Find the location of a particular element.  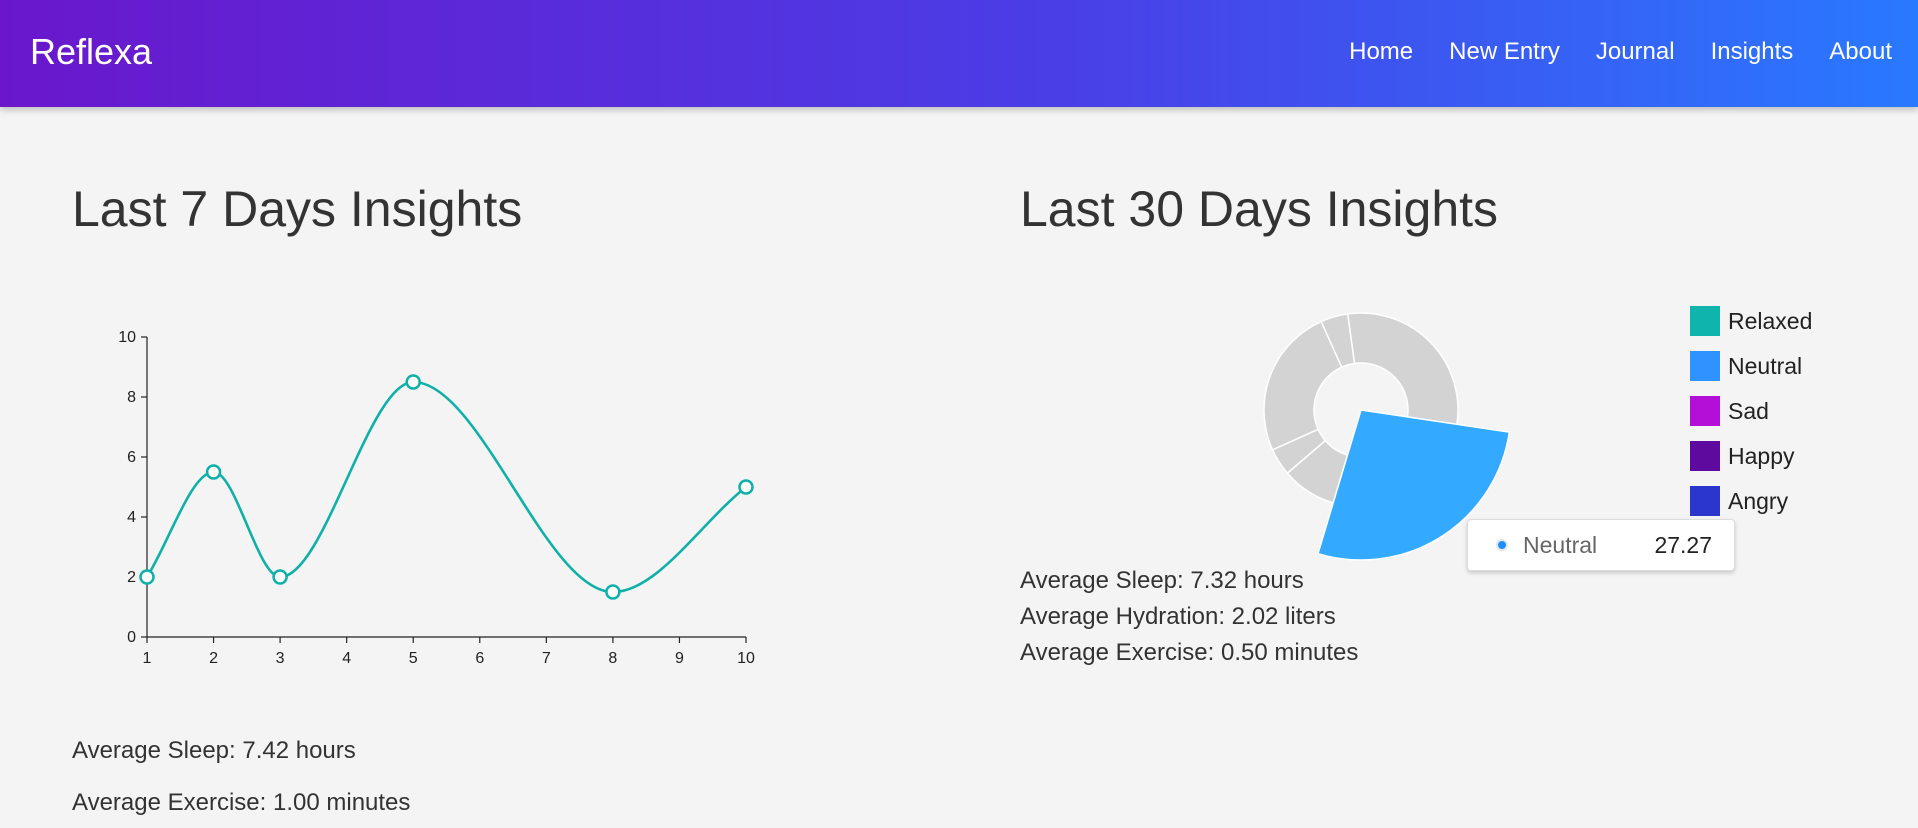

nav-links: Home New Entry Journal Insights About is located at coordinates (1620, 52).